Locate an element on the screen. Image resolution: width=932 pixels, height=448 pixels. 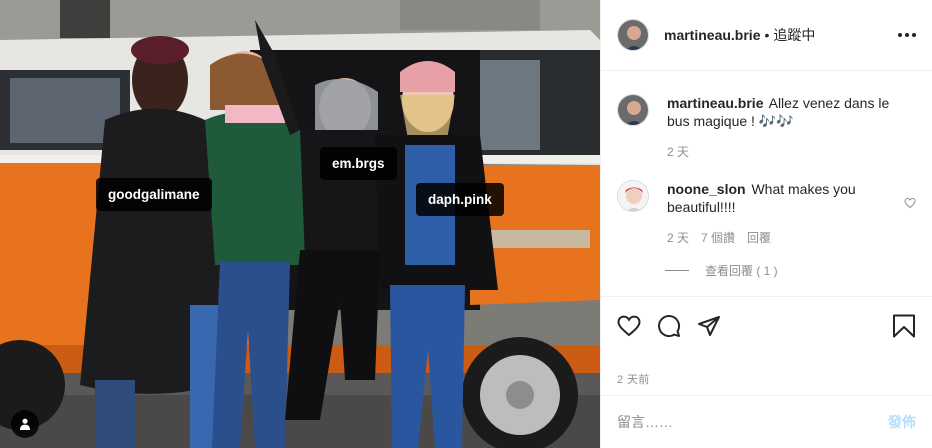
bookmark-icon is located at coordinates (904, 325).